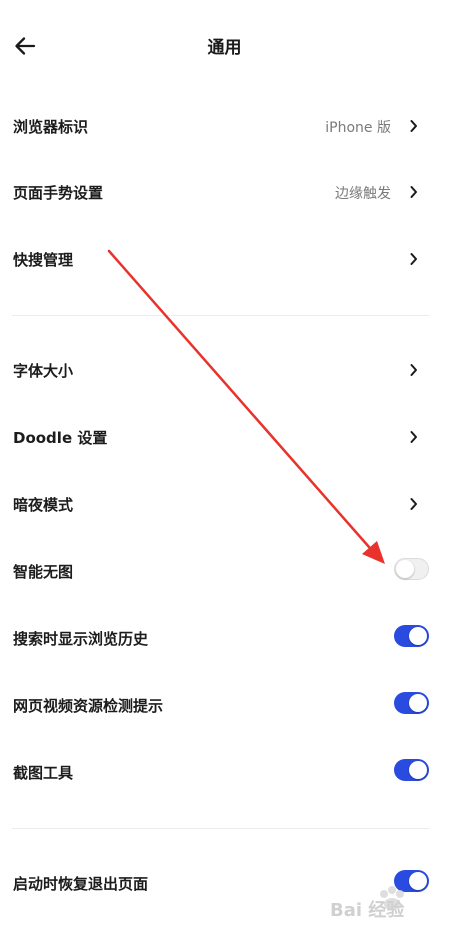 This screenshot has height=939, width=449. I want to click on doodle-settings-row: Doodle 设置, so click(224, 438).